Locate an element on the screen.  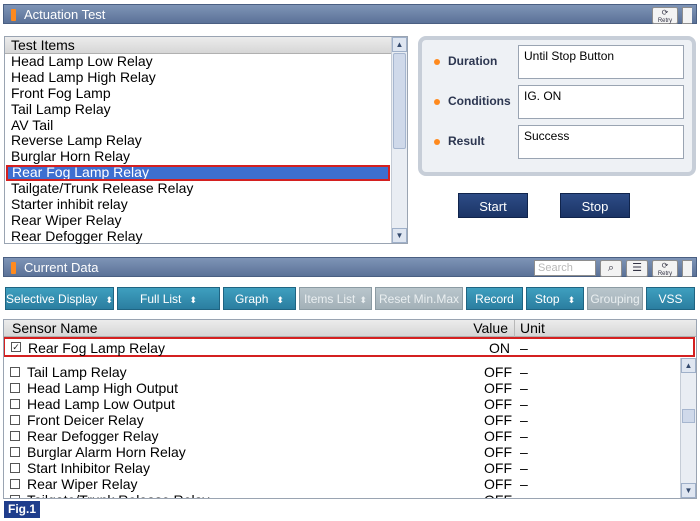
test-item: AV Tail is located at coordinates (198, 125).